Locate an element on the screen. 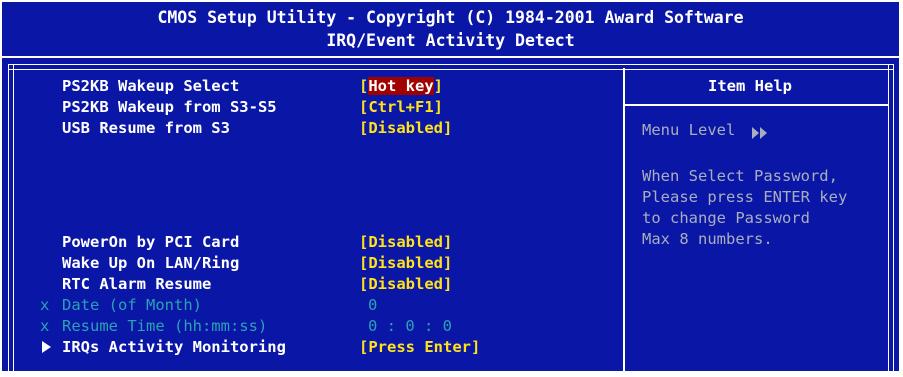  date-of-month-value: 0 is located at coordinates (373, 305).